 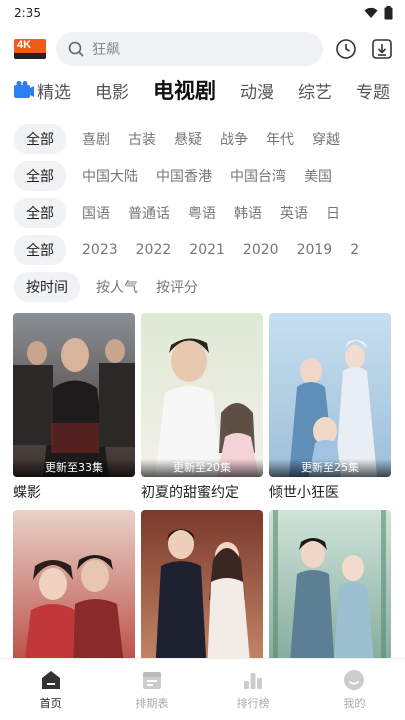 I want to click on filter-chip: 英语, so click(x=294, y=213).